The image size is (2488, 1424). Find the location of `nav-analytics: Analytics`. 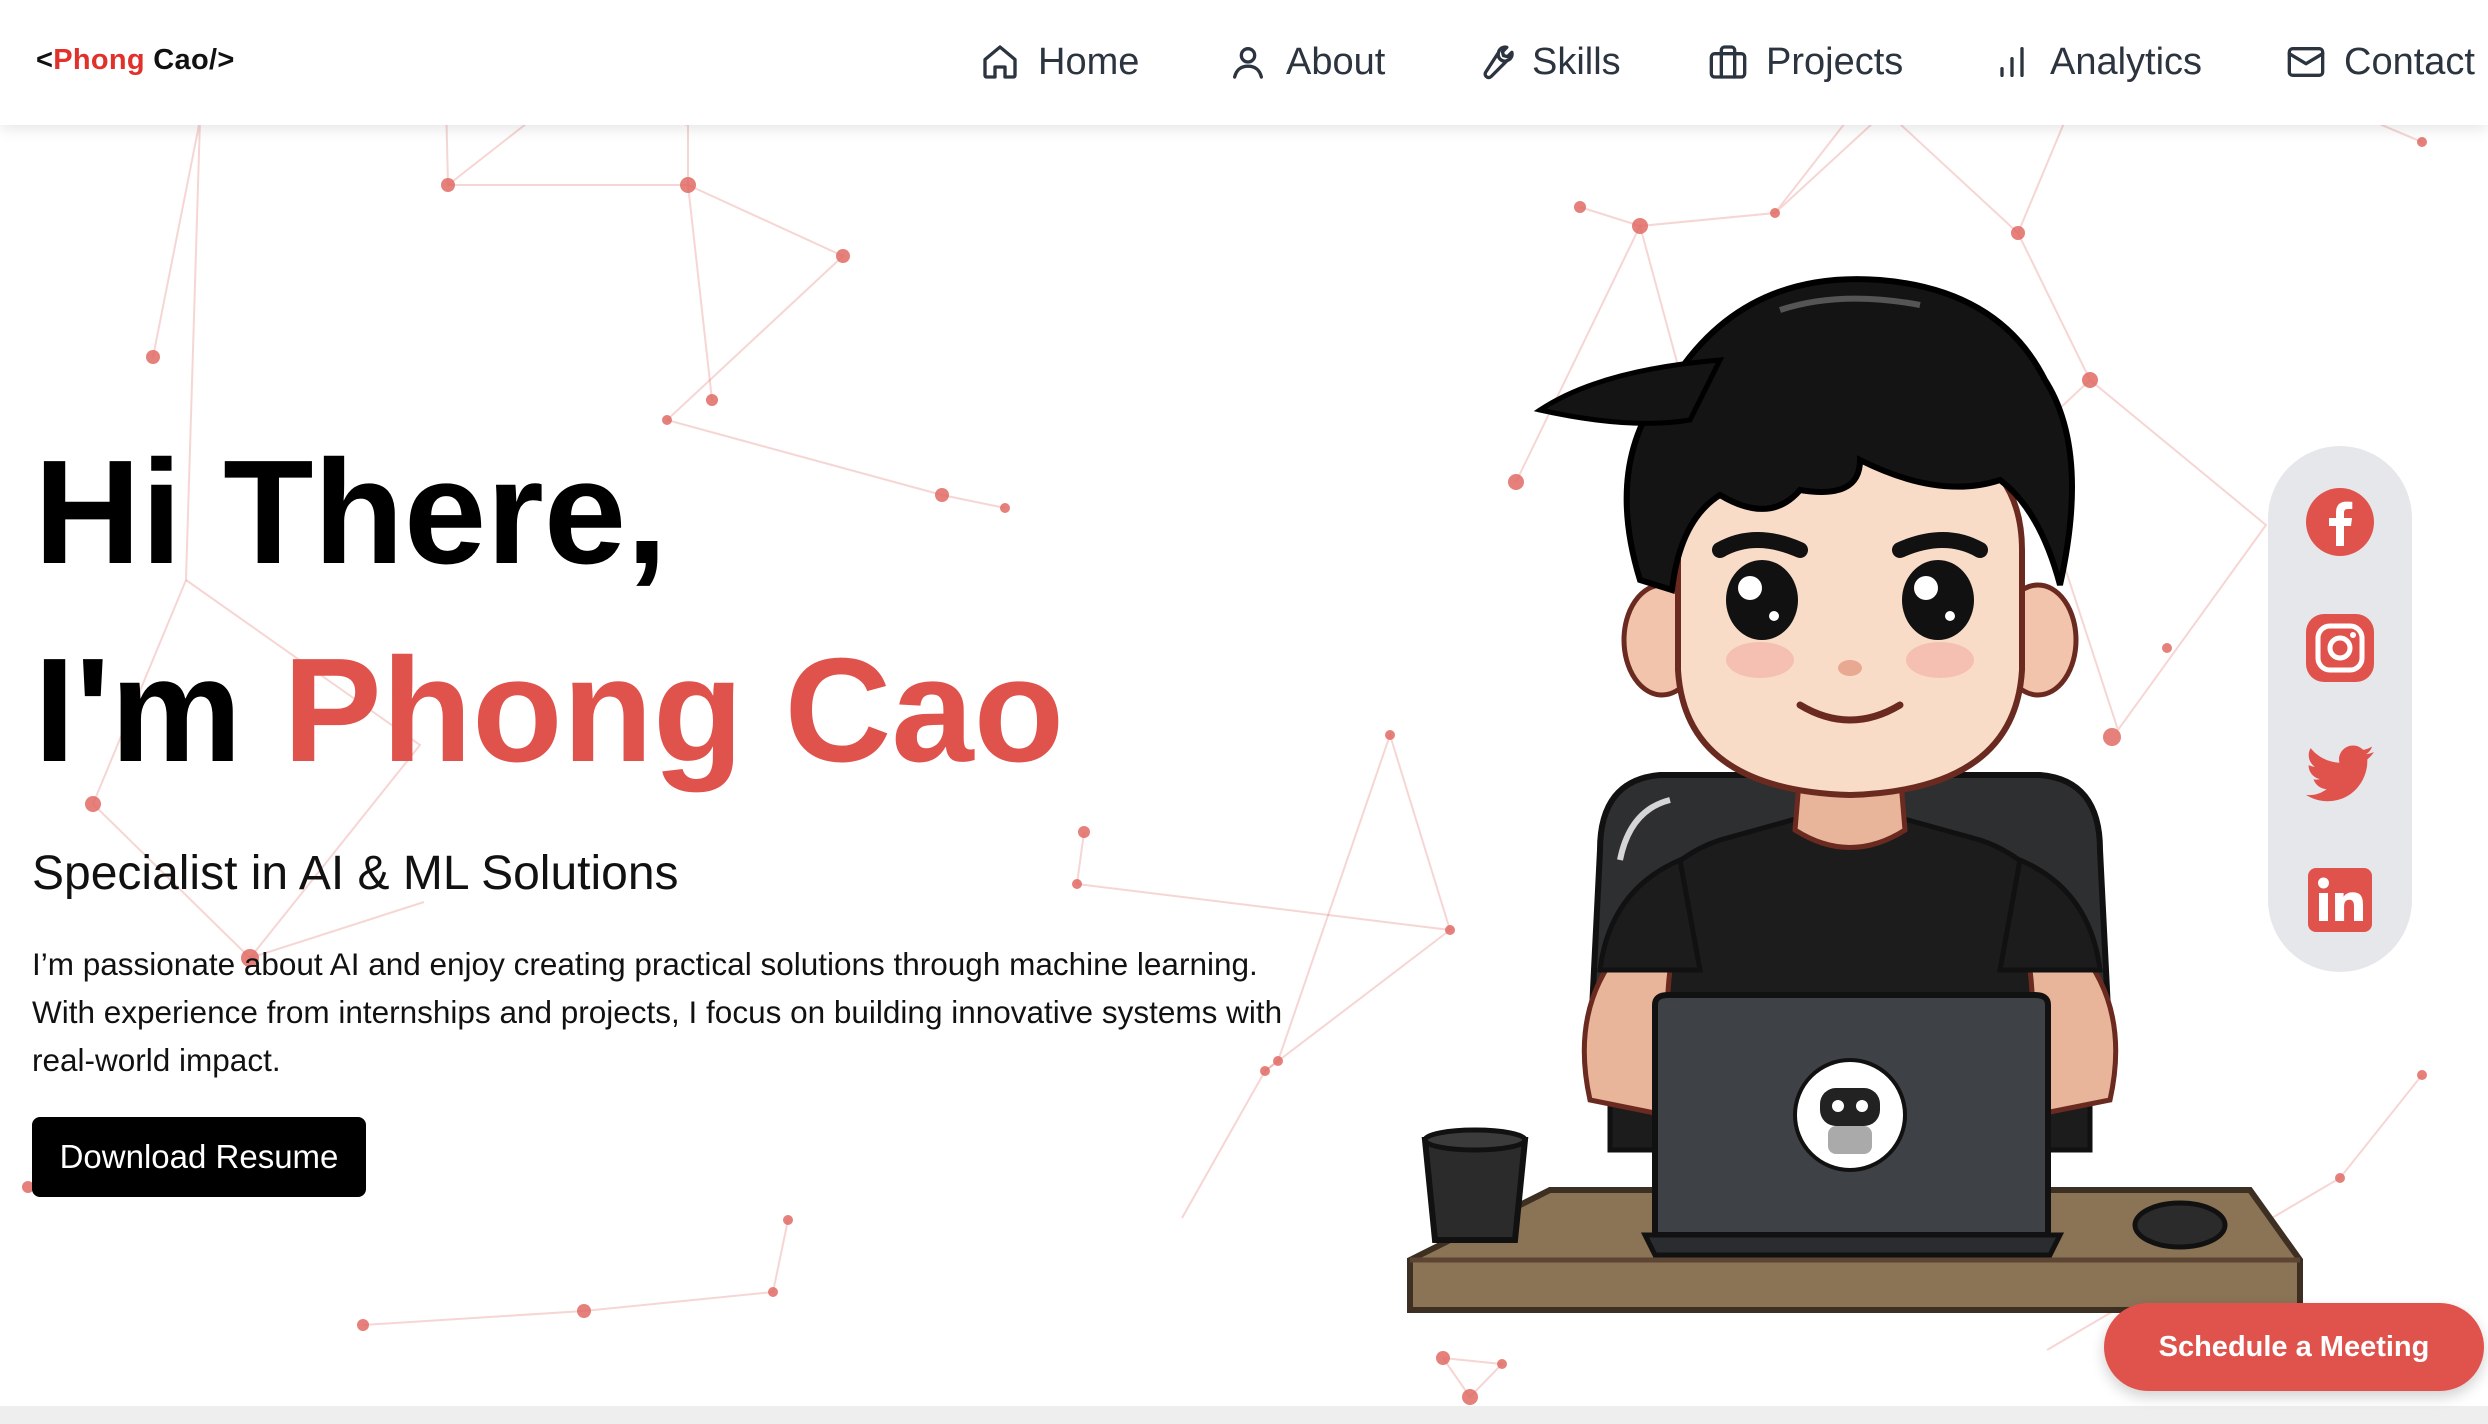

nav-analytics: Analytics is located at coordinates (2097, 62).